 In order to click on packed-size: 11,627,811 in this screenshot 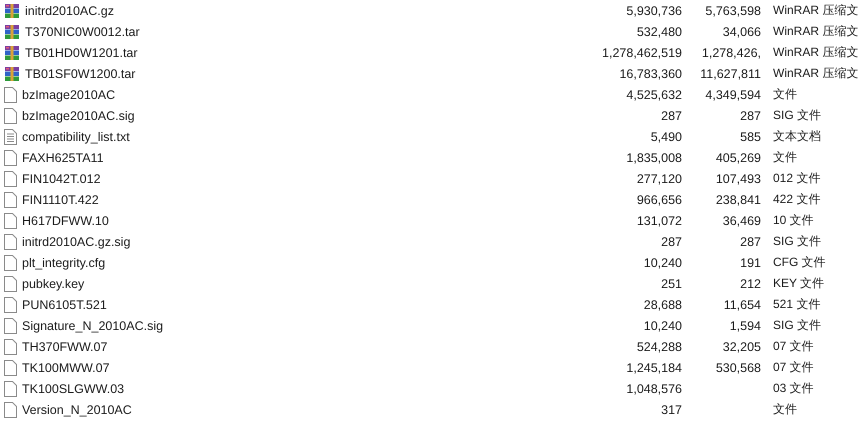, I will do `click(730, 73)`.